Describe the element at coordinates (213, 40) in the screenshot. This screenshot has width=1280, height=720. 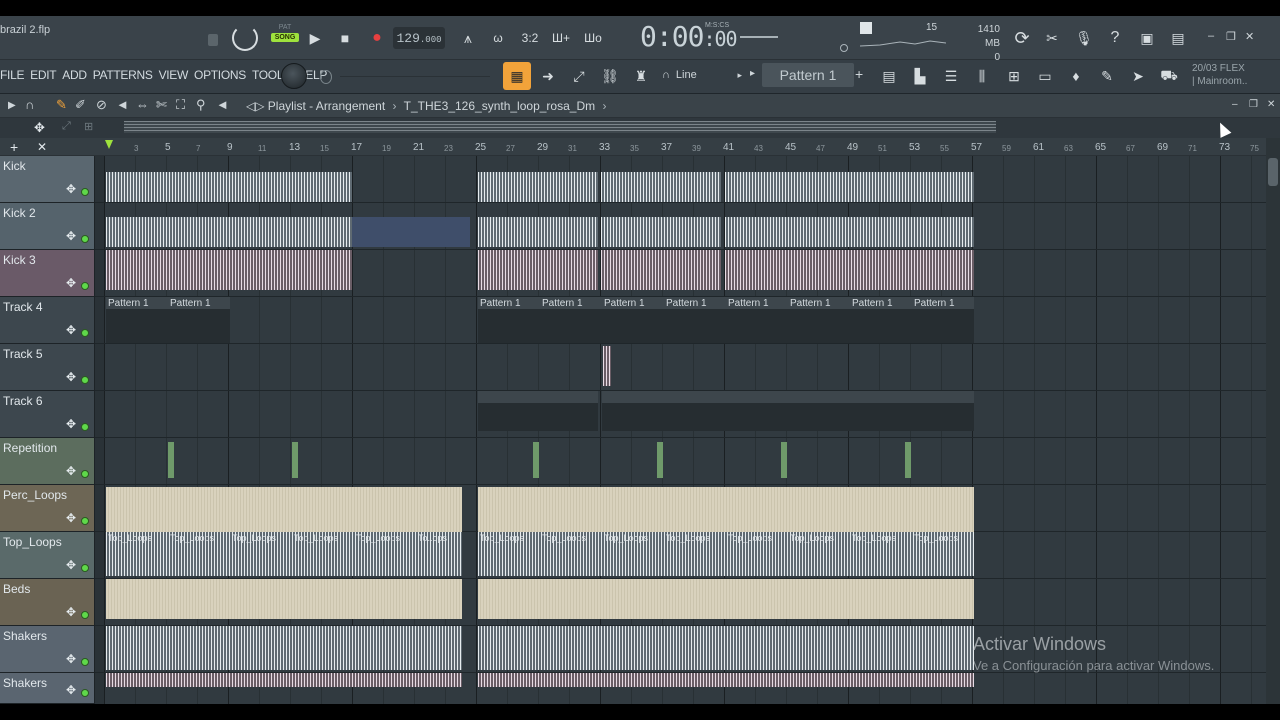
I see `lock-icon` at that location.